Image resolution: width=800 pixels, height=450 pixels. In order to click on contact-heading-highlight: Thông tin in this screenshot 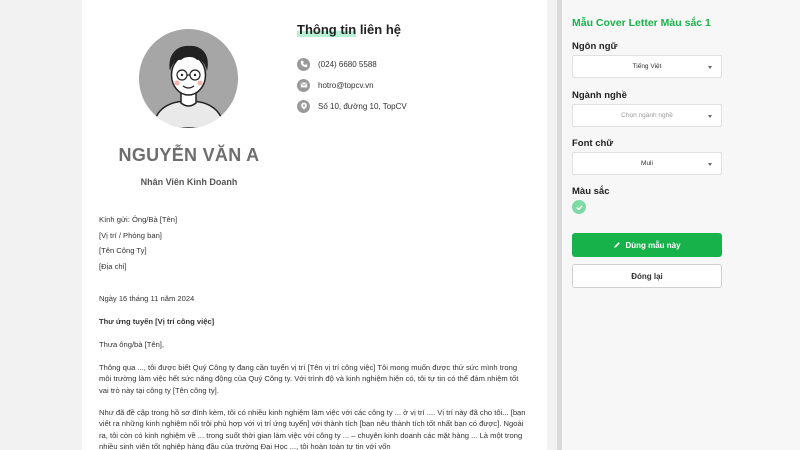, I will do `click(327, 29)`.